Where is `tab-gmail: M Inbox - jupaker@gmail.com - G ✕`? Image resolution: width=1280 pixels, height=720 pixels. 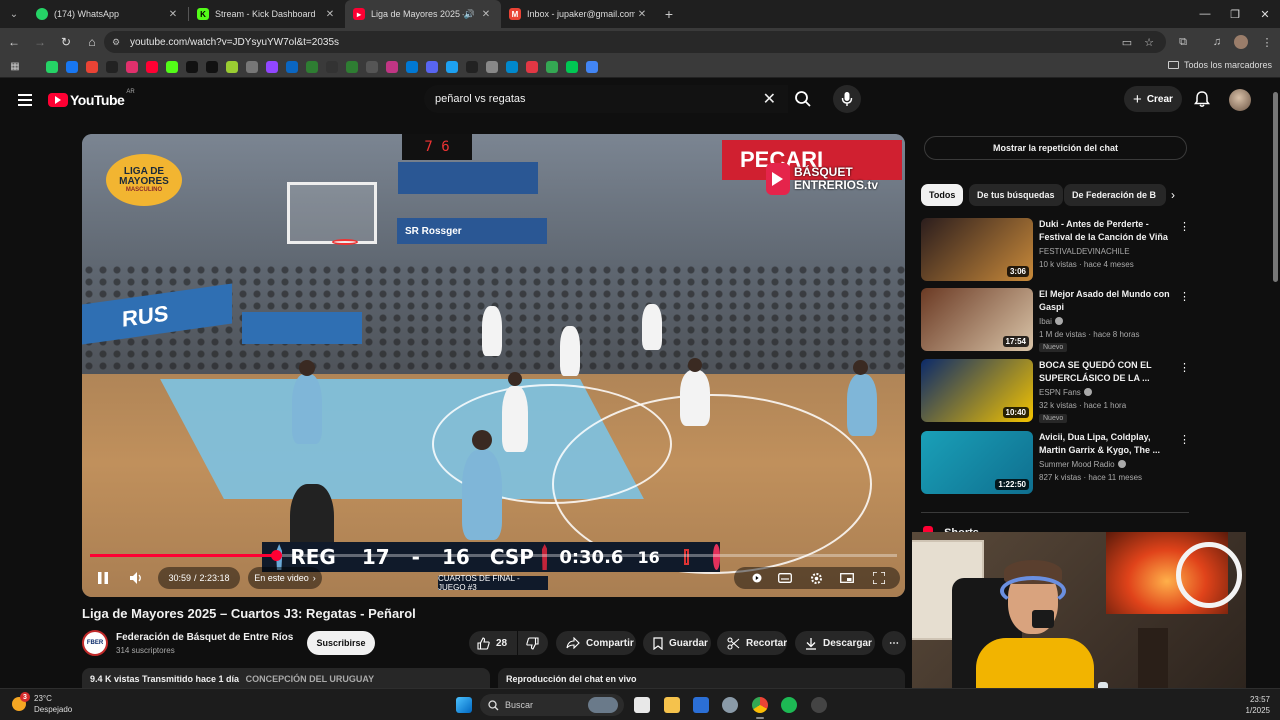 tab-gmail: M Inbox - jupaker@gmail.com - G ✕ is located at coordinates (579, 14).